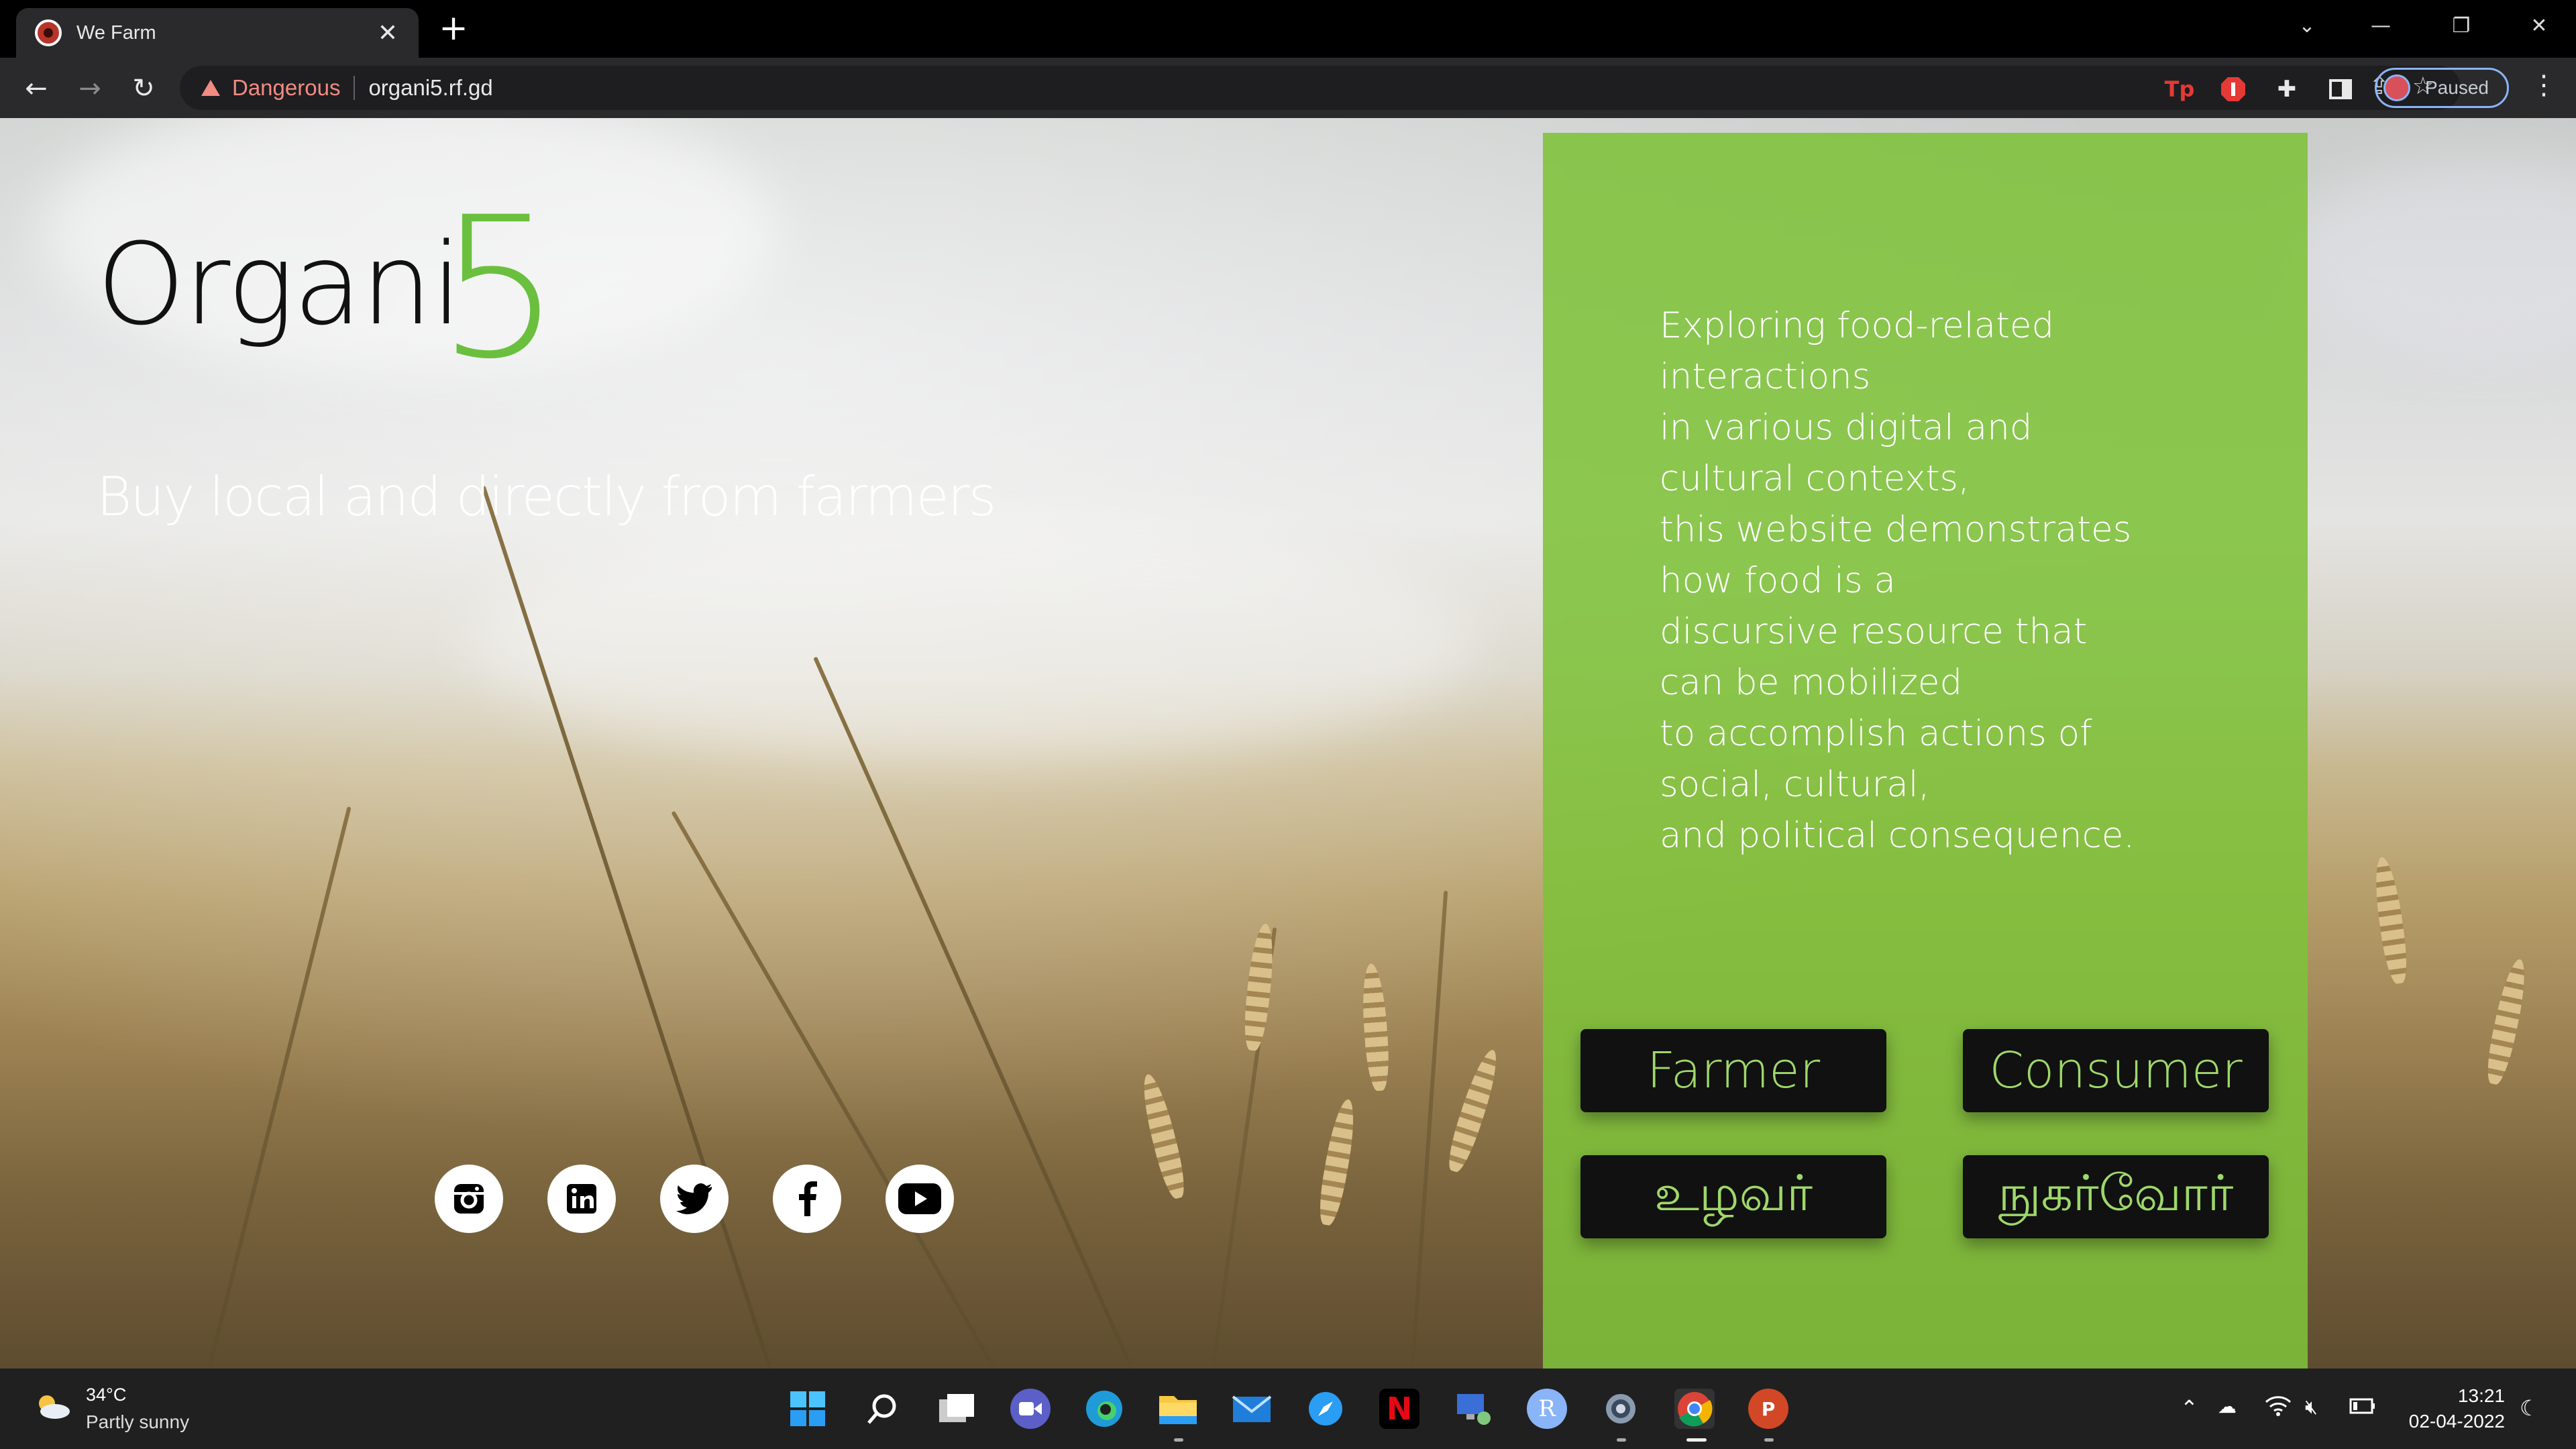  What do you see at coordinates (1876, 733) in the screenshot?
I see `intro-line: to accomplish actions of` at bounding box center [1876, 733].